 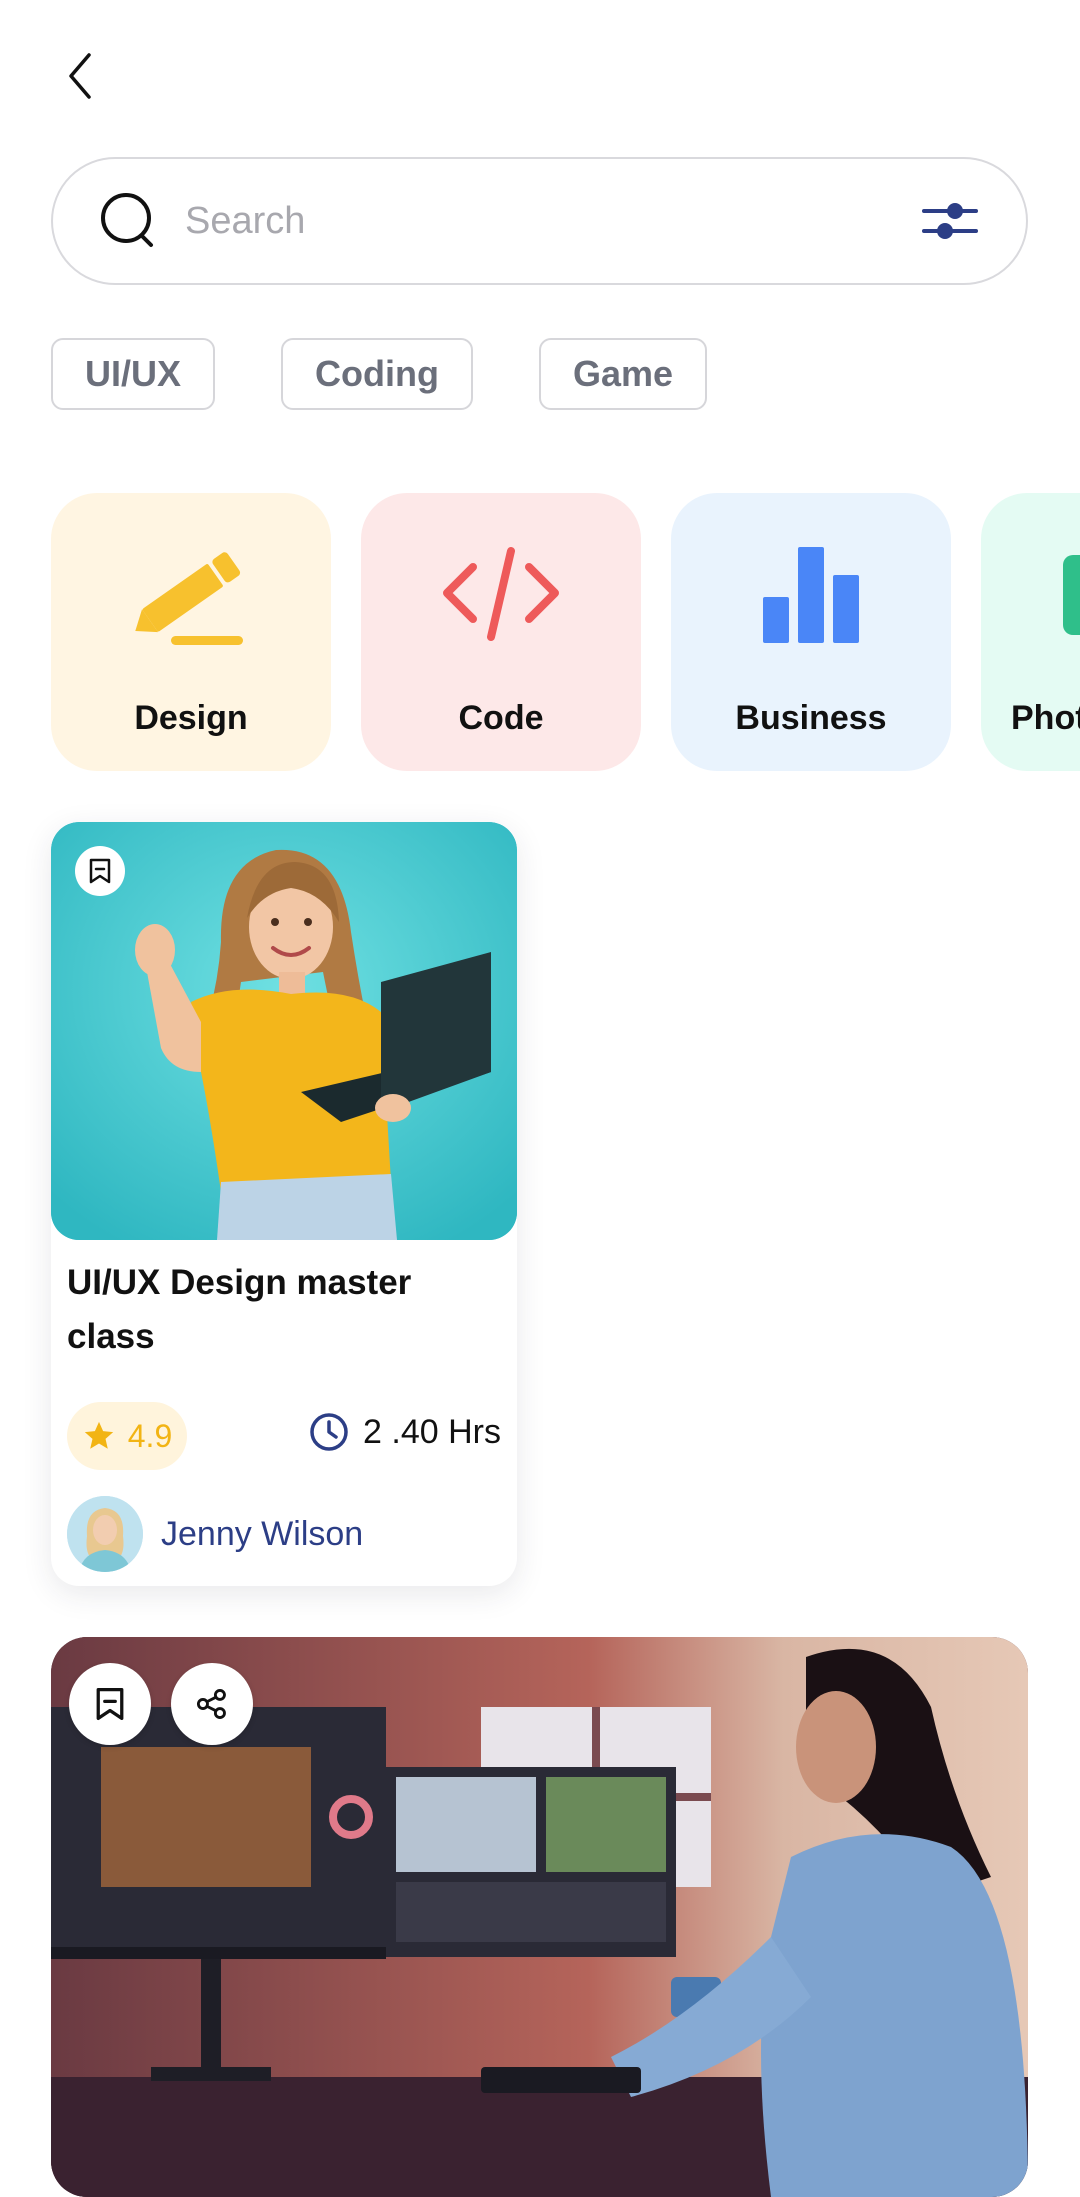 I want to click on chevron-left-icon, so click(x=80, y=76).